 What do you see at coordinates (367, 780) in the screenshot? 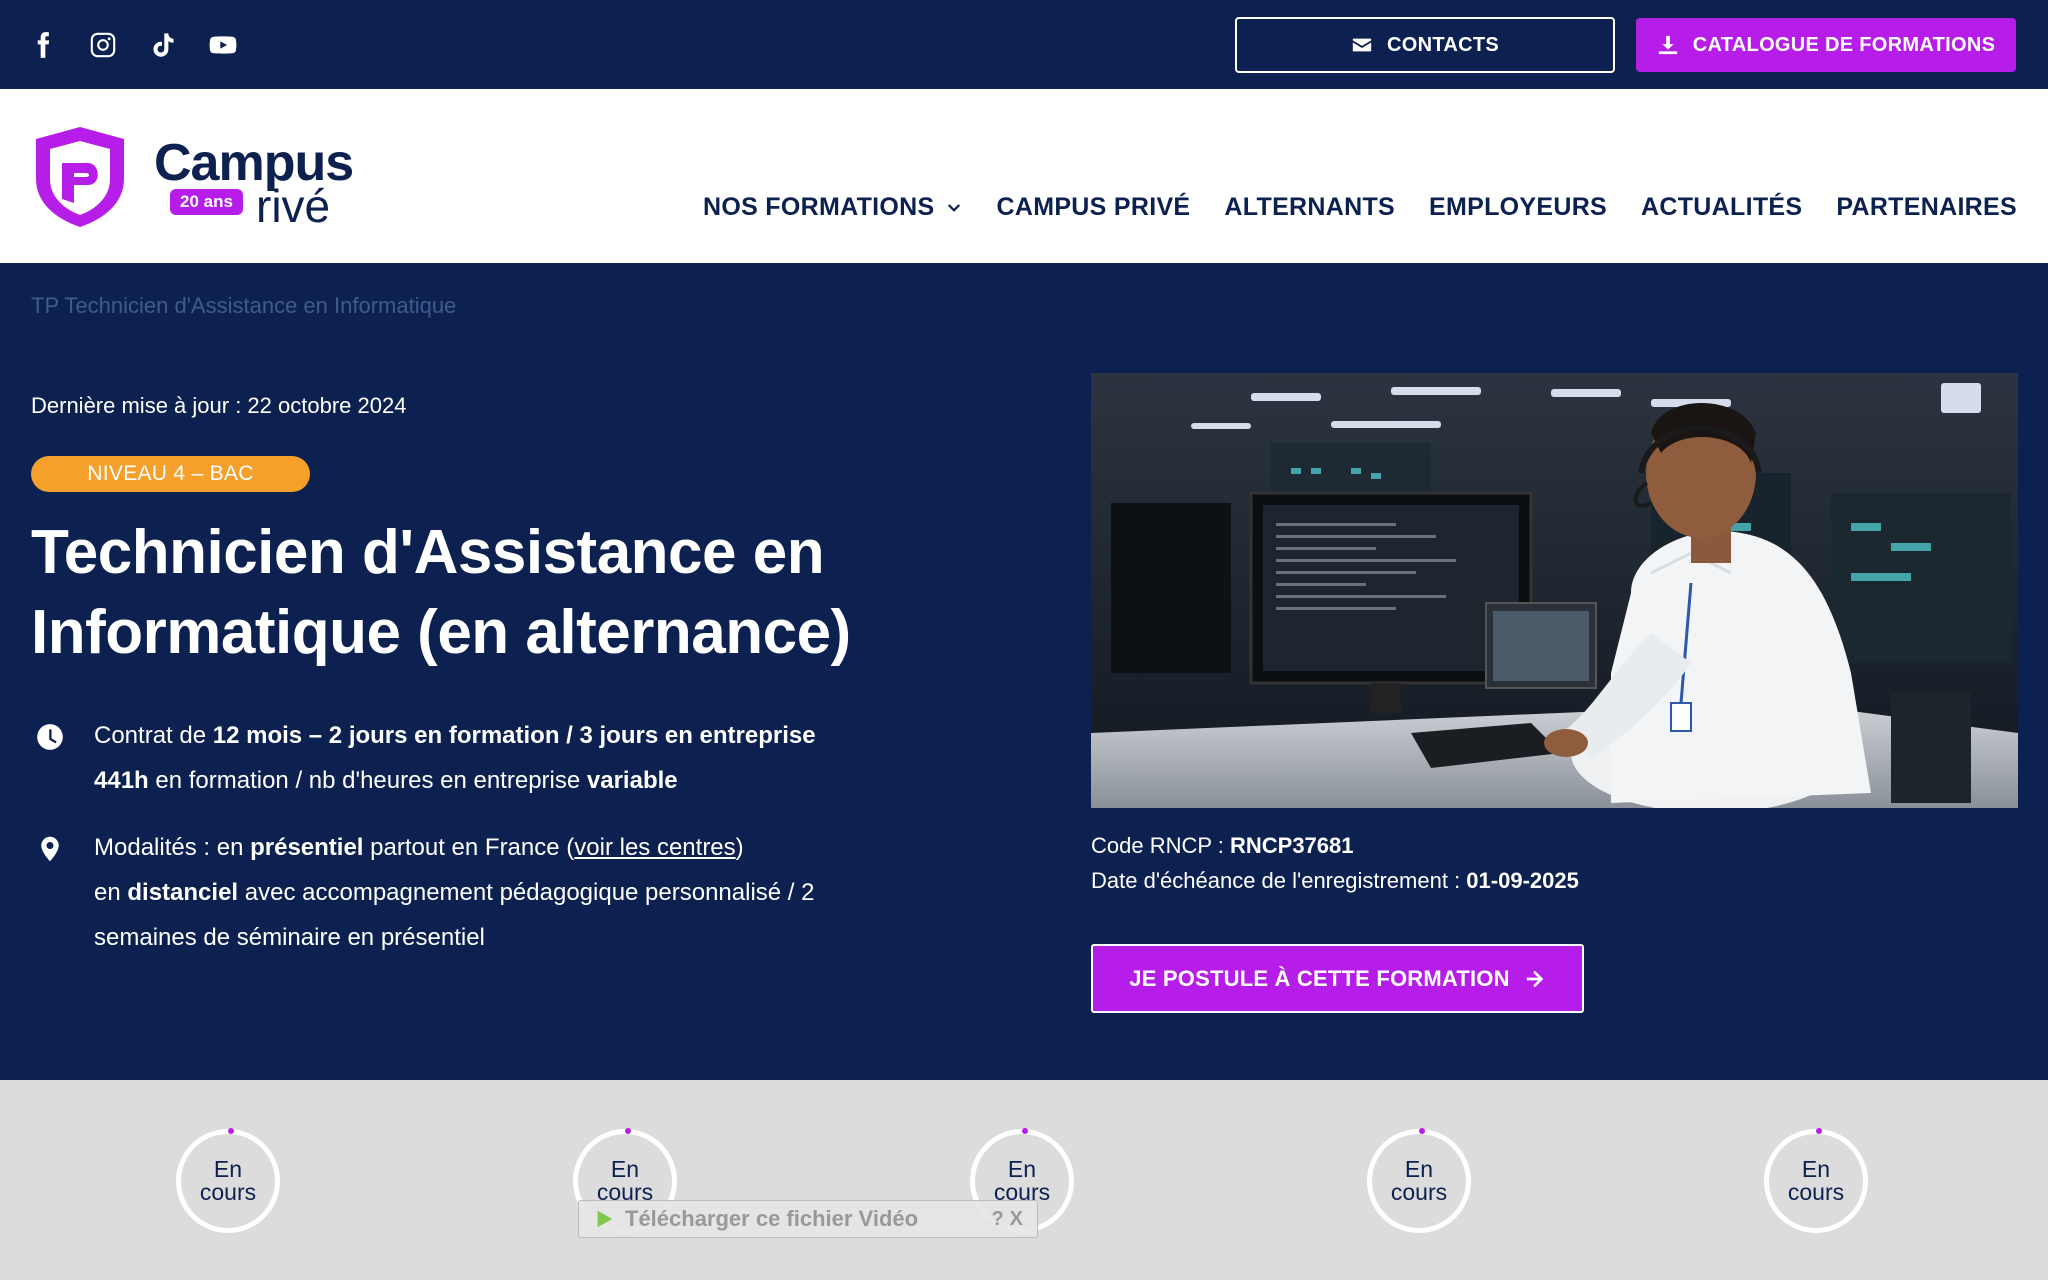
I see `contract-hours-text: en formation / nb d'heures en entreprise` at bounding box center [367, 780].